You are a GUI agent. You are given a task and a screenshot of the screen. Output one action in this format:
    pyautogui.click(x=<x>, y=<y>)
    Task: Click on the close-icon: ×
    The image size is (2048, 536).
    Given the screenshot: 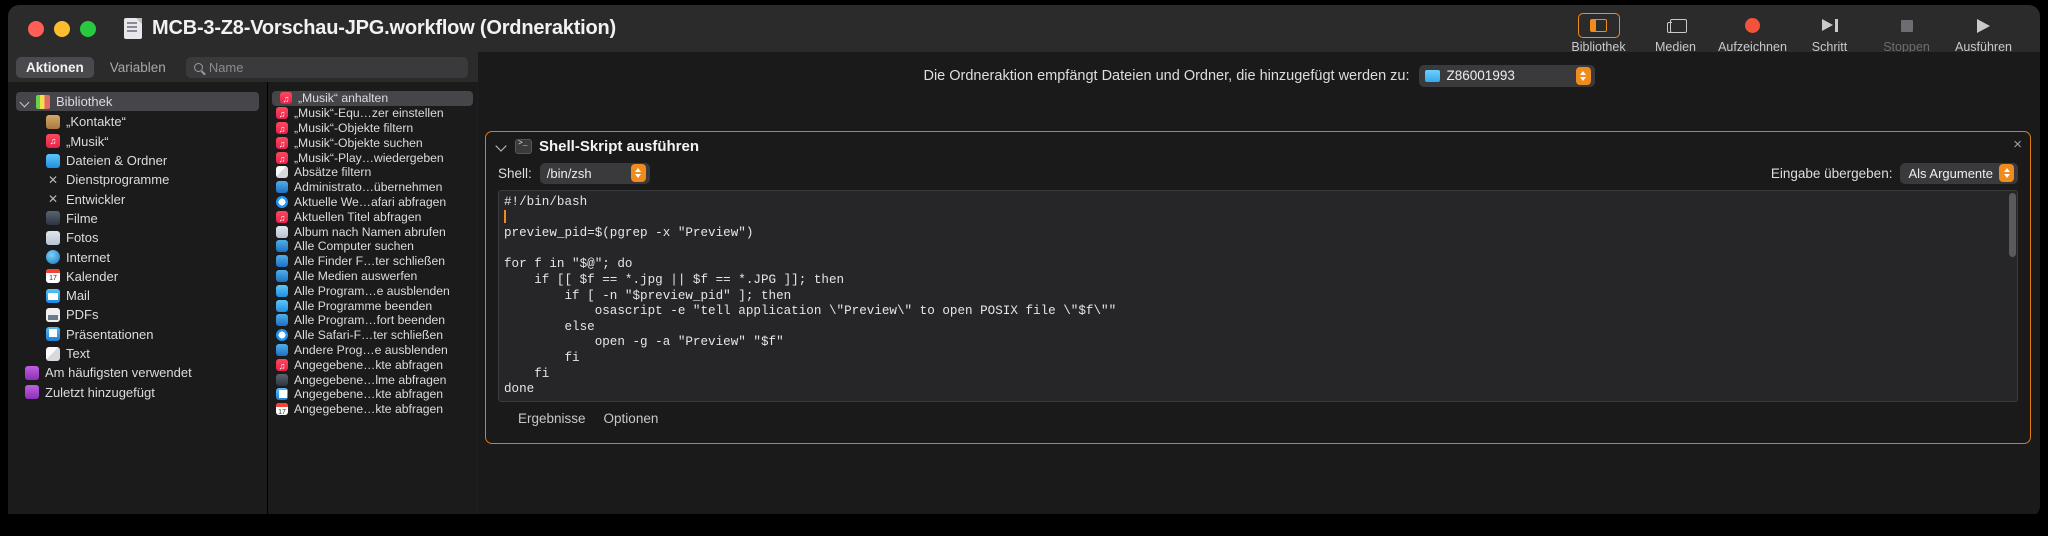 What is the action you would take?
    pyautogui.click(x=2017, y=144)
    